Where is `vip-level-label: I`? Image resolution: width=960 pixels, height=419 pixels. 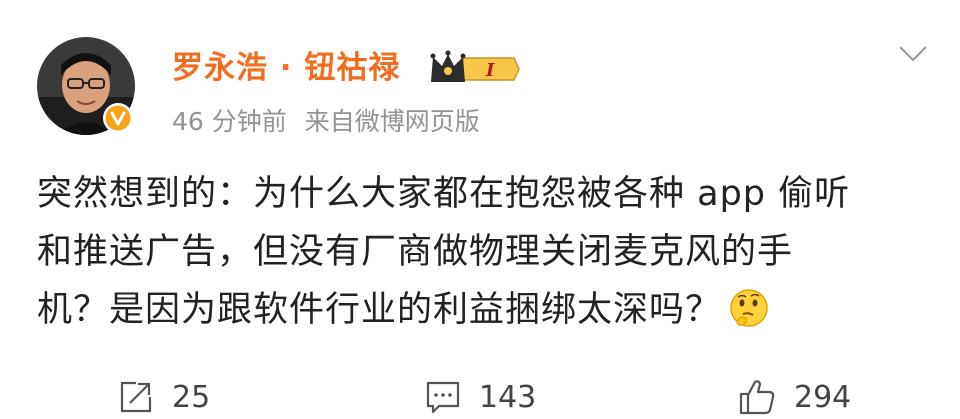 vip-level-label: I is located at coordinates (490, 70).